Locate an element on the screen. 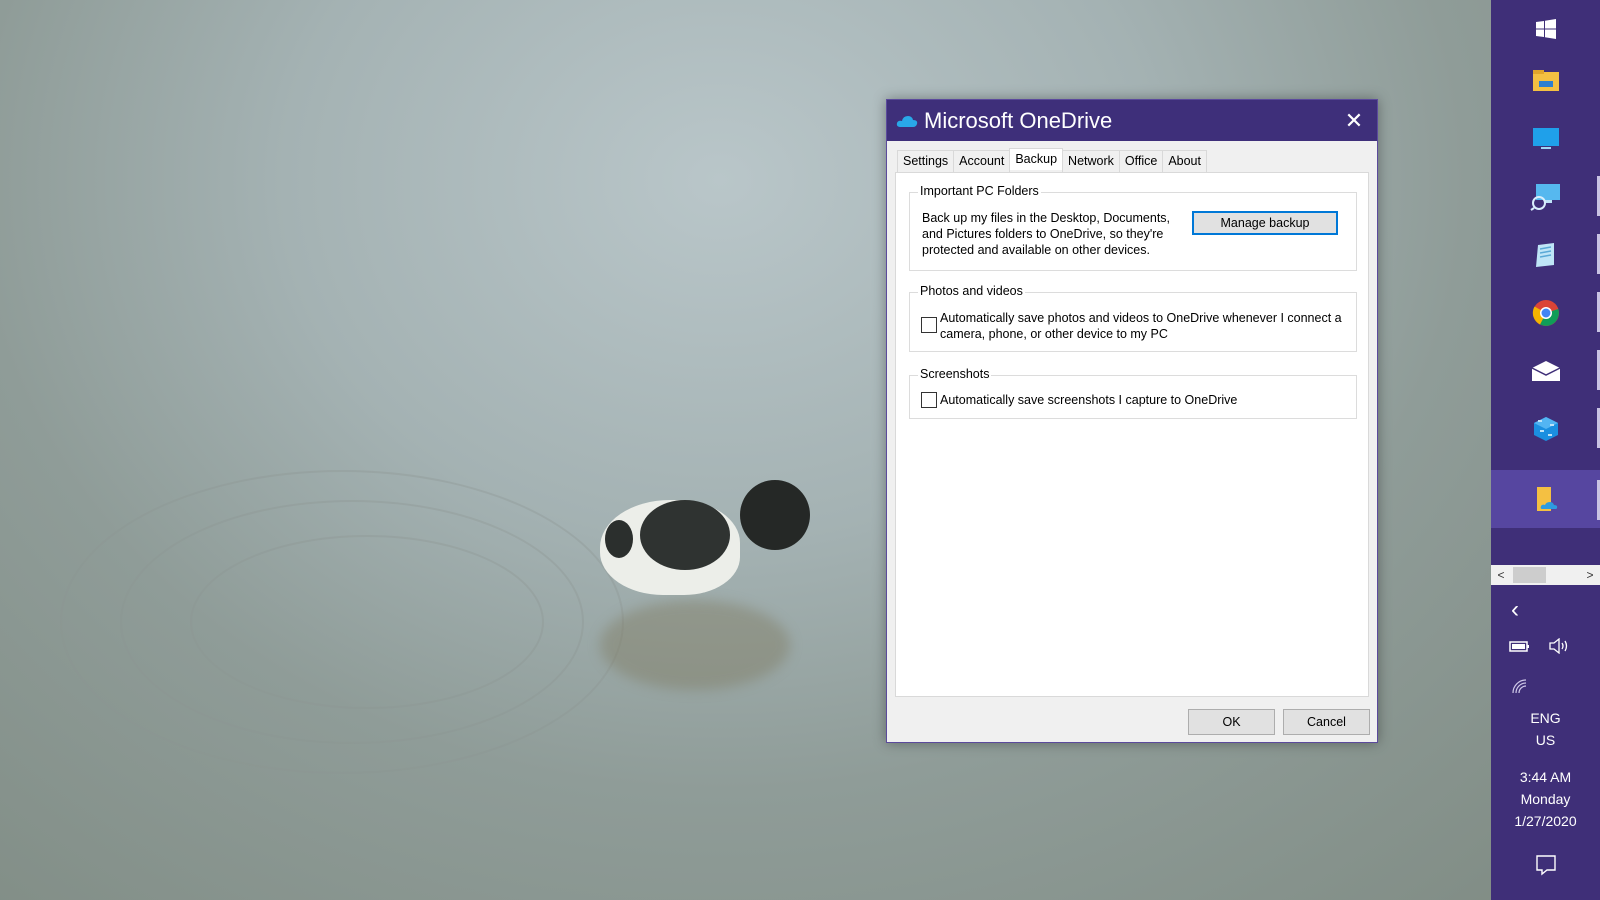 Image resolution: width=1600 pixels, height=900 pixels. blue-cube-app-icon is located at coordinates (1545, 429).